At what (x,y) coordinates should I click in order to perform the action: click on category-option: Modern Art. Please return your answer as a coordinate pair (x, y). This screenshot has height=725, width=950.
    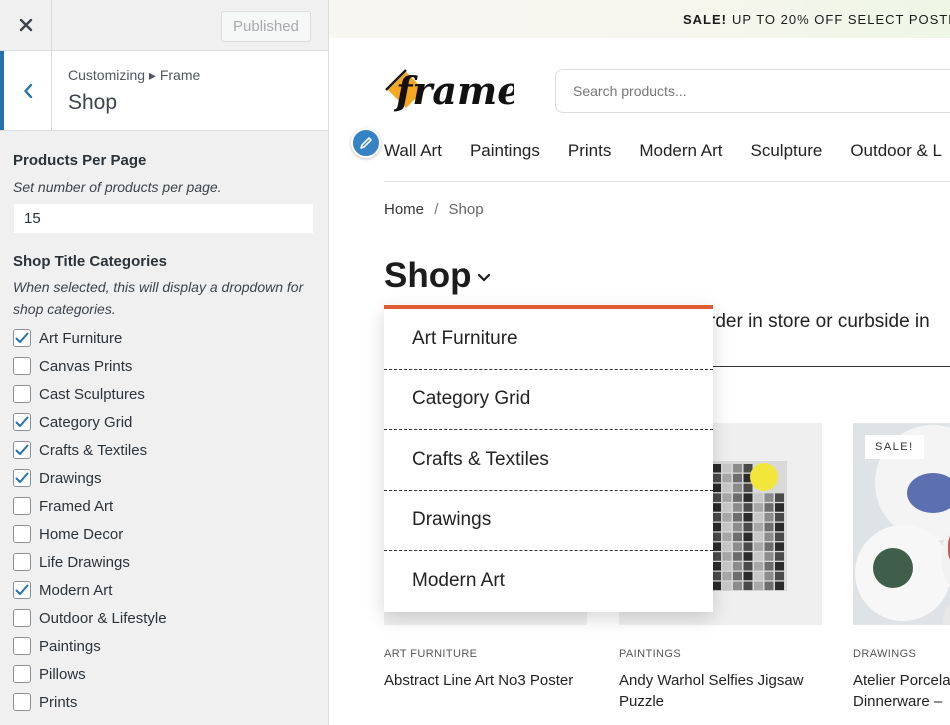
    Looking at the image, I should click on (164, 590).